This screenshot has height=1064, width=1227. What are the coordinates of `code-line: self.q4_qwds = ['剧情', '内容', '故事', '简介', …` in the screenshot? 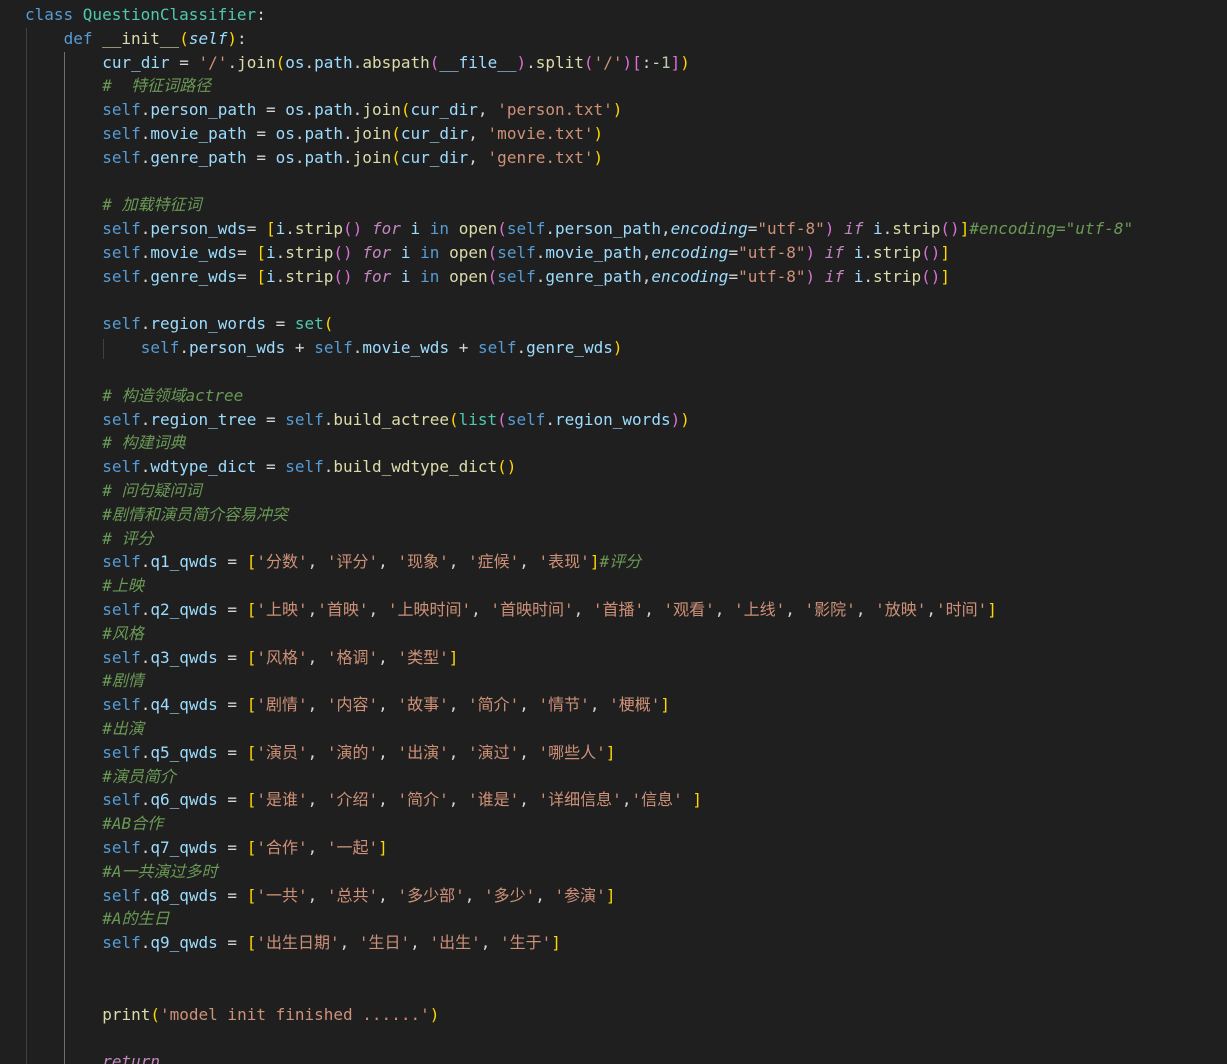 It's located at (386, 705).